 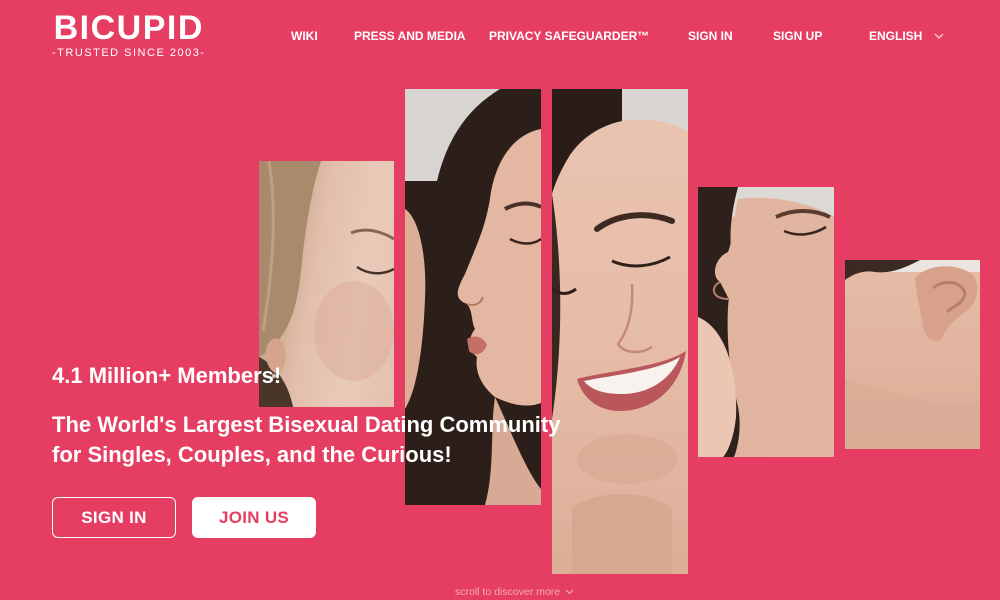 I want to click on nav-wiki: WIKI, so click(x=304, y=36).